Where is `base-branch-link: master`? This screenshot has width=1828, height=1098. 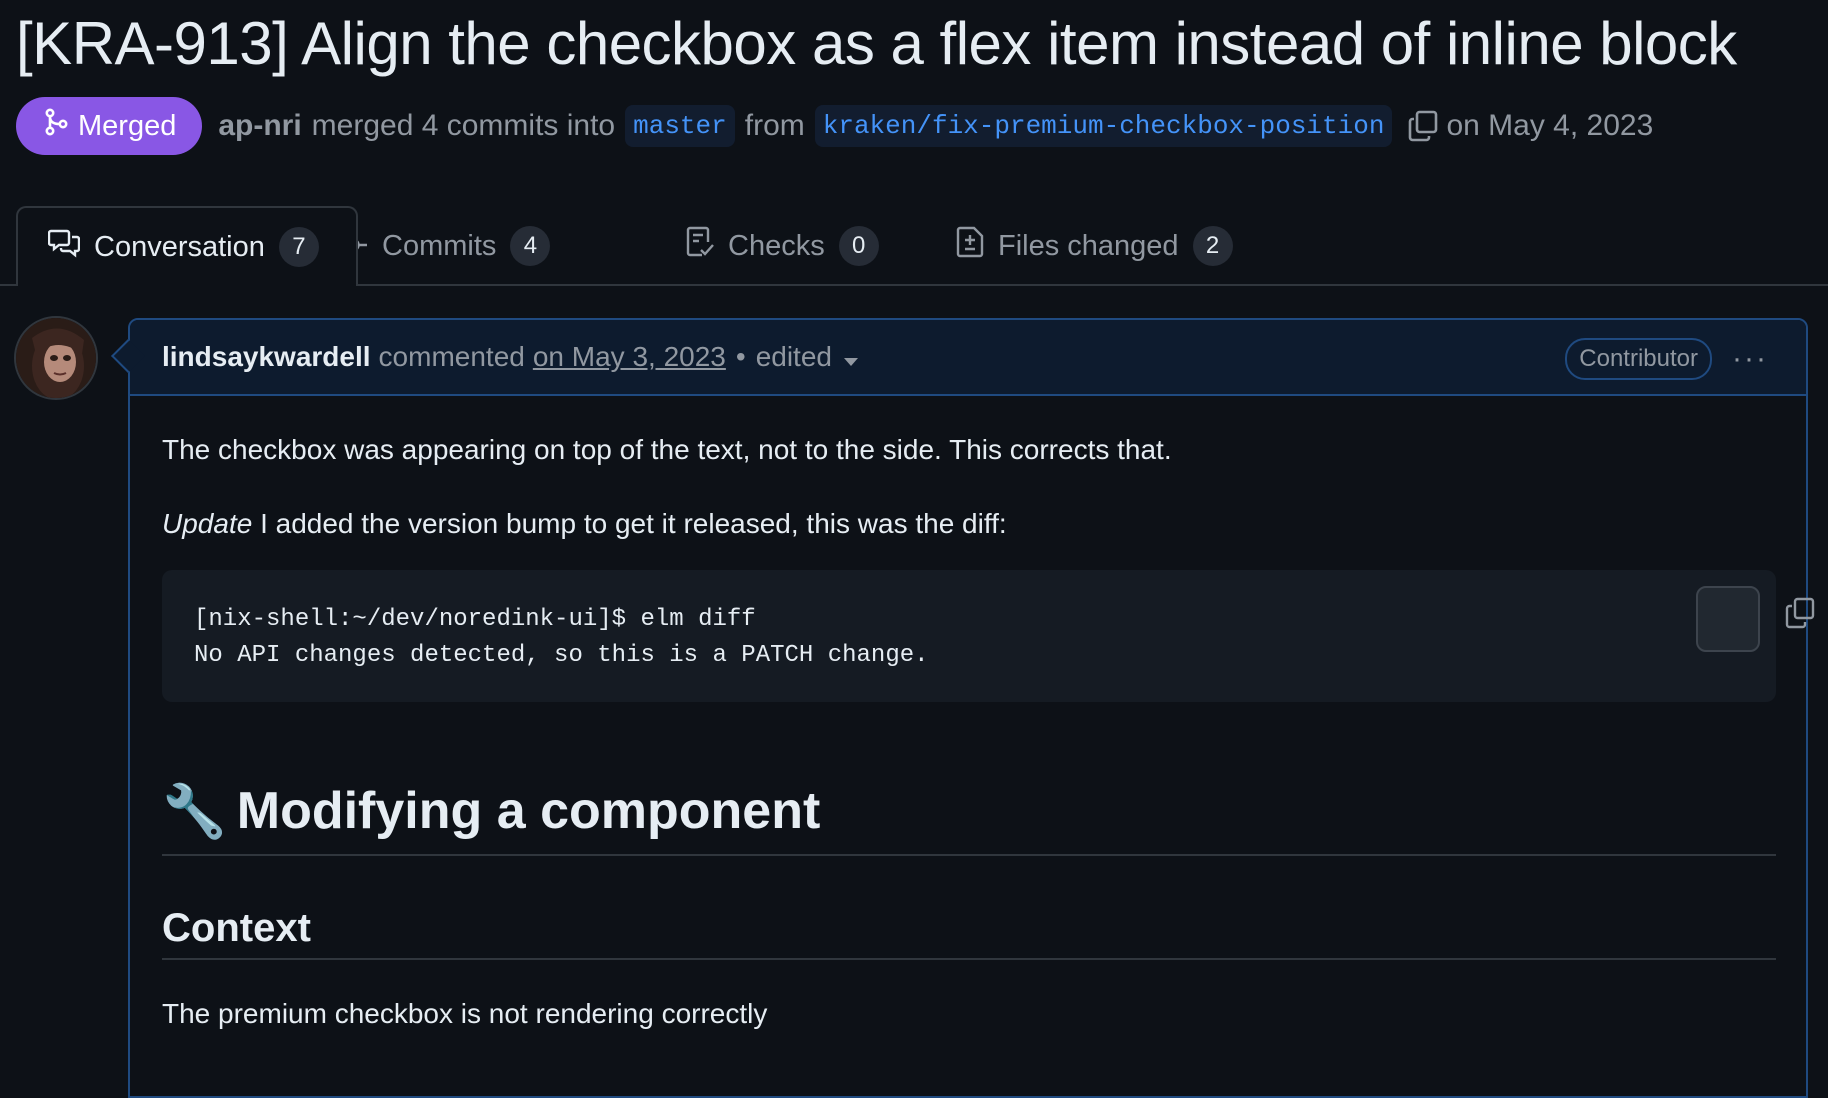 base-branch-link: master is located at coordinates (680, 126).